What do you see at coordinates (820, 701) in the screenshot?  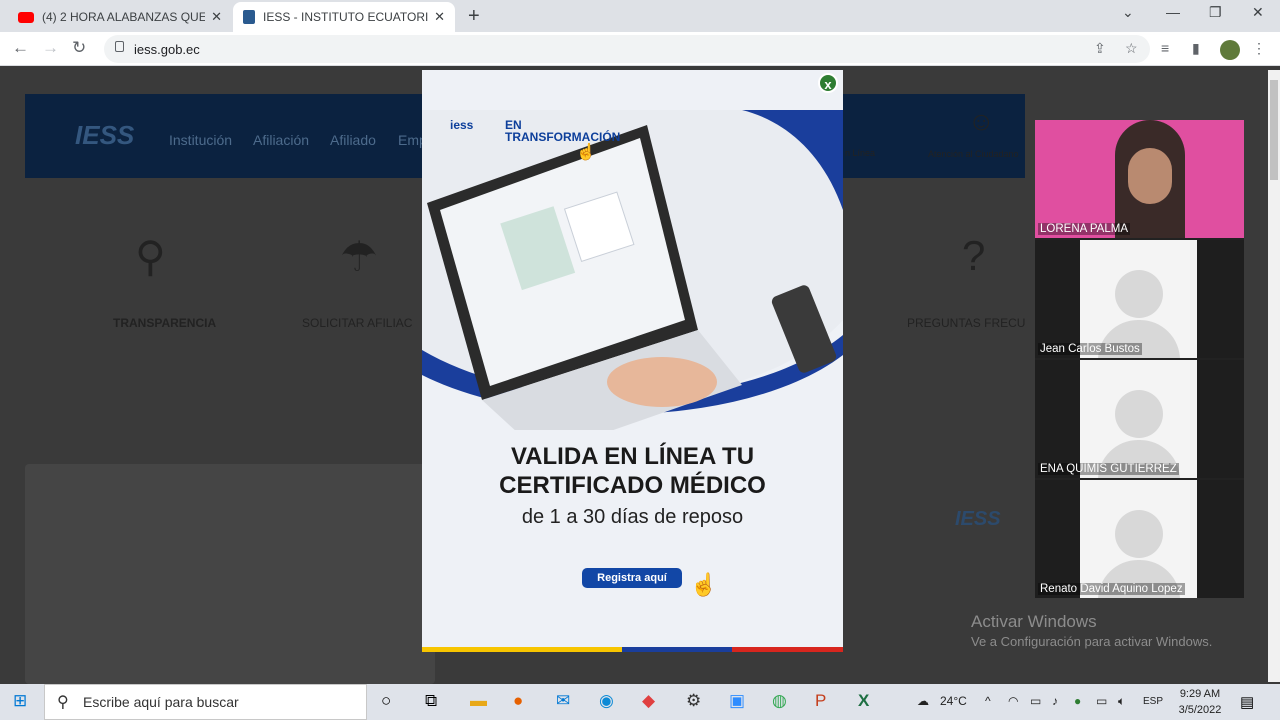 I see `powerpoint-icon: P` at bounding box center [820, 701].